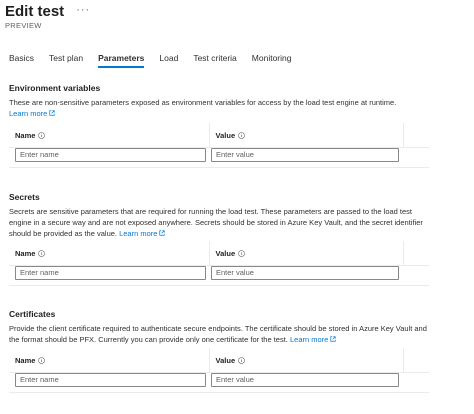 Image resolution: width=474 pixels, height=414 pixels. I want to click on panel-header: Edit test ···, so click(47, 12).